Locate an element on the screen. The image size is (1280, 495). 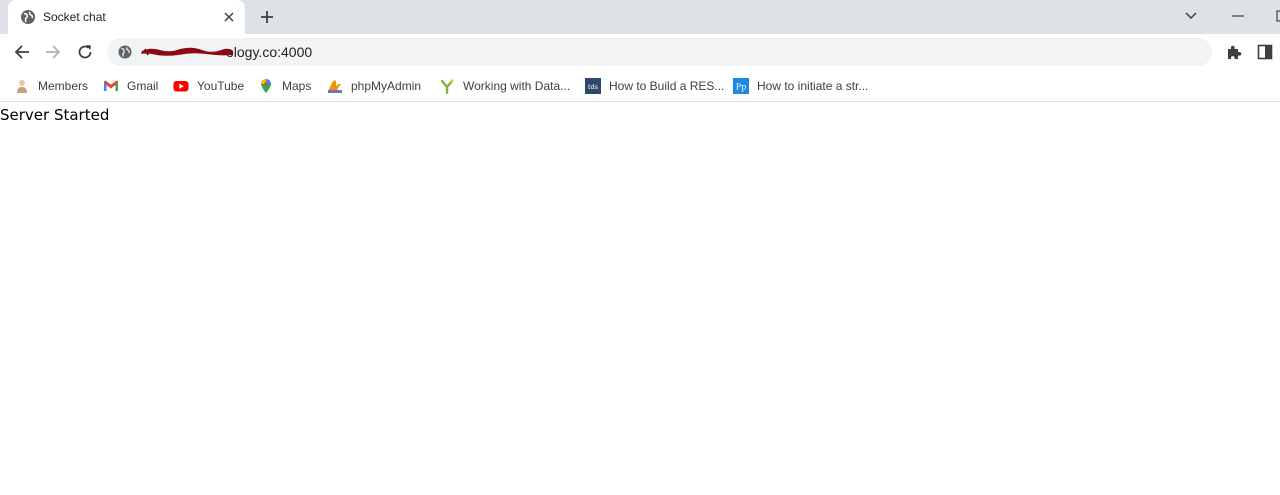
bookmark-label: Maps is located at coordinates (297, 86).